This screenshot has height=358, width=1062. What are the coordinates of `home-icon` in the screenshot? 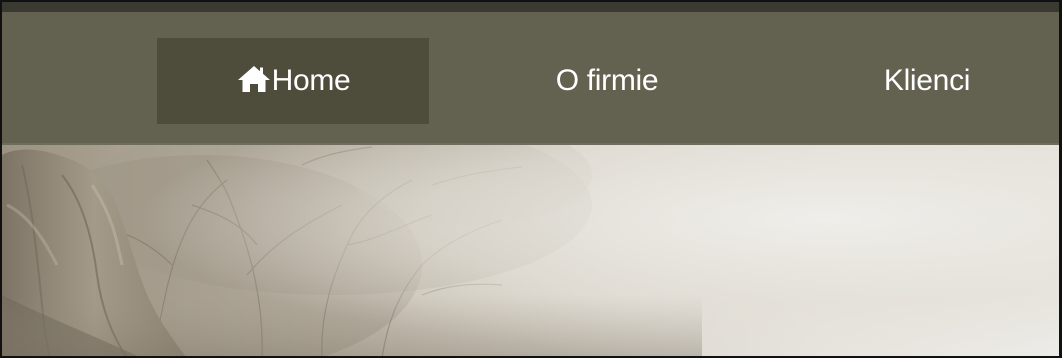 It's located at (254, 79).